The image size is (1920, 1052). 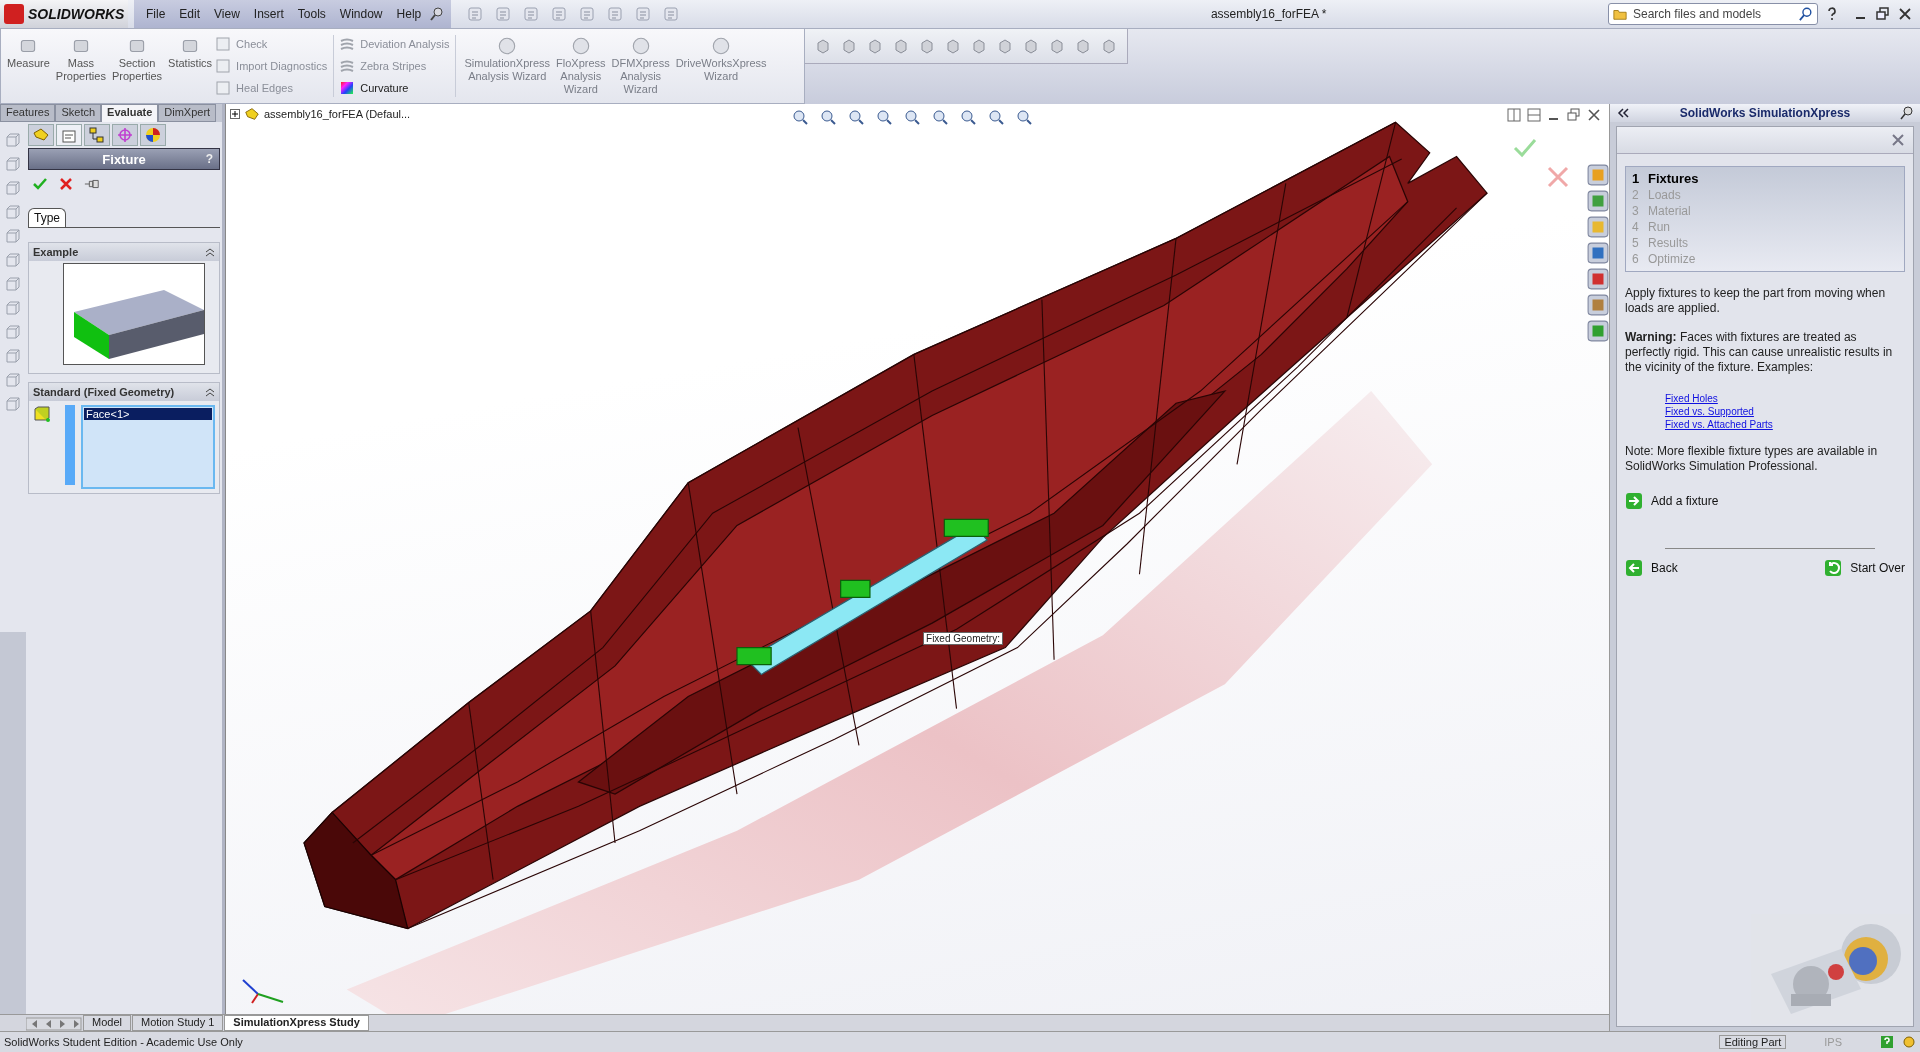 What do you see at coordinates (1672, 501) in the screenshot?
I see `add-fixture-link: Add a fixture` at bounding box center [1672, 501].